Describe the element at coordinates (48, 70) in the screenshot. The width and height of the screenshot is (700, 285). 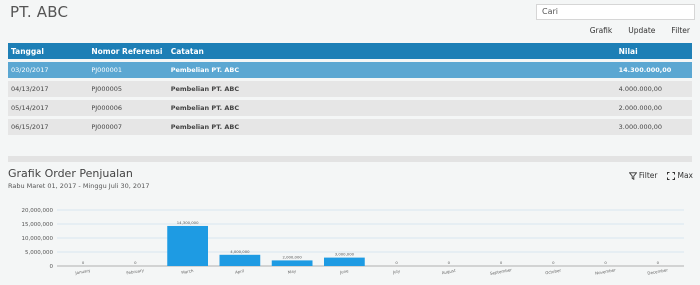
I see `cell-date: 03/20/2017` at that location.